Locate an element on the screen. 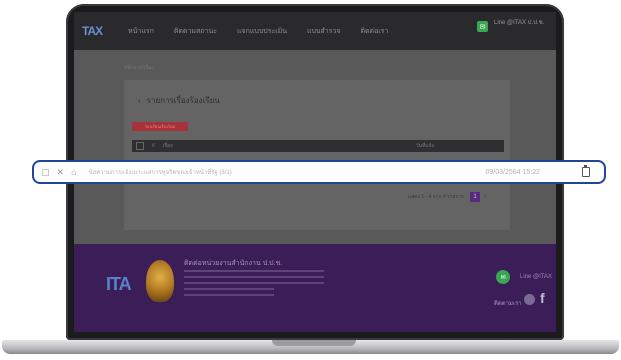  column-header-subject: เรื่อง is located at coordinates (167, 146).